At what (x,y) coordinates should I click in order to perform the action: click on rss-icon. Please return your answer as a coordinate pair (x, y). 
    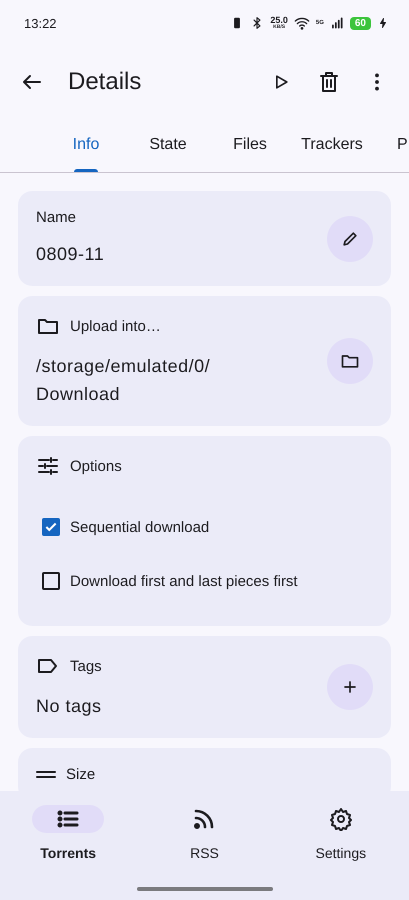
    Looking at the image, I should click on (204, 819).